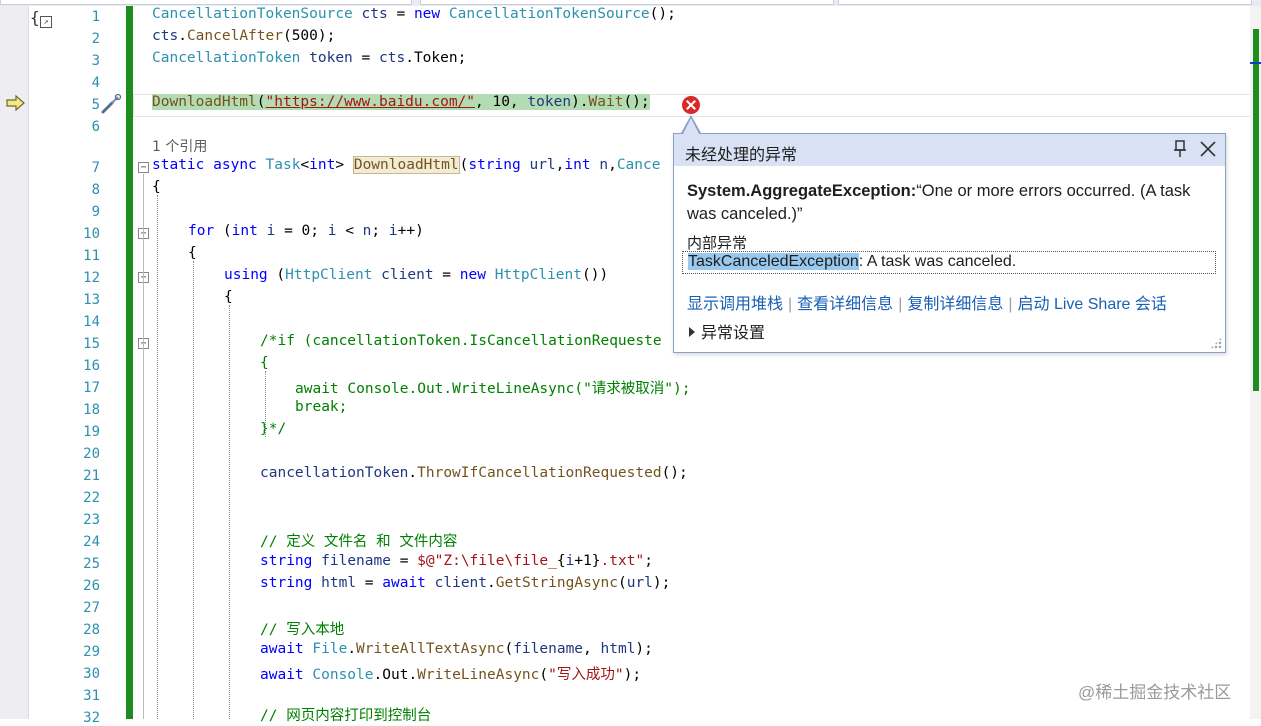 Image resolution: width=1261 pixels, height=726 pixels. I want to click on line-number: 24, so click(91, 542).